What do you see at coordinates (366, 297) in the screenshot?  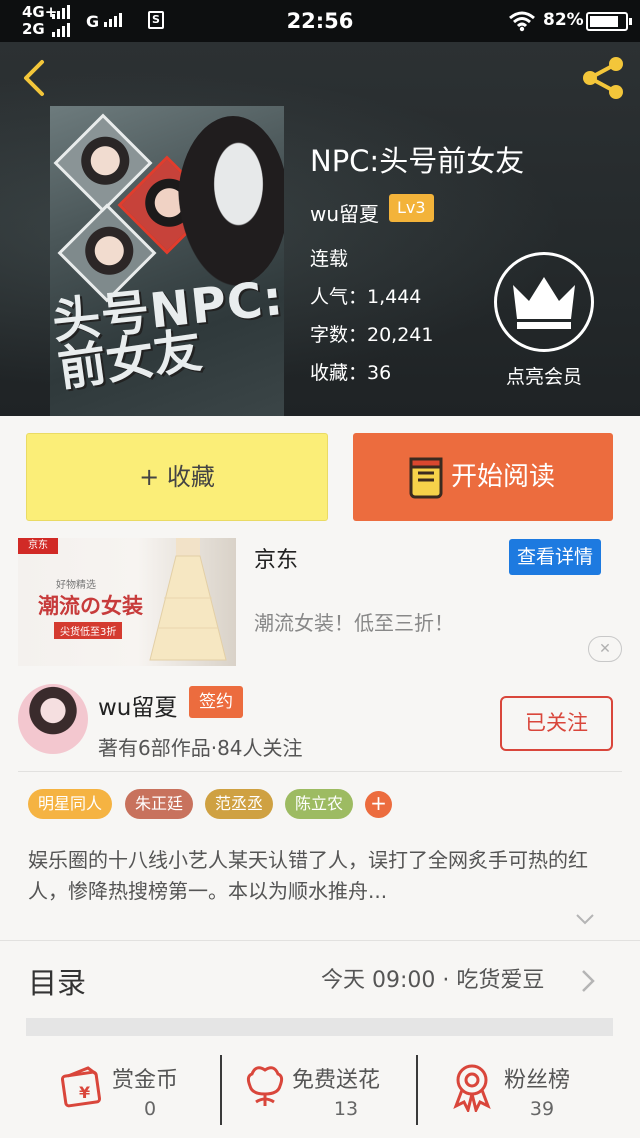 I see `popularity: 人气：1,444` at bounding box center [366, 297].